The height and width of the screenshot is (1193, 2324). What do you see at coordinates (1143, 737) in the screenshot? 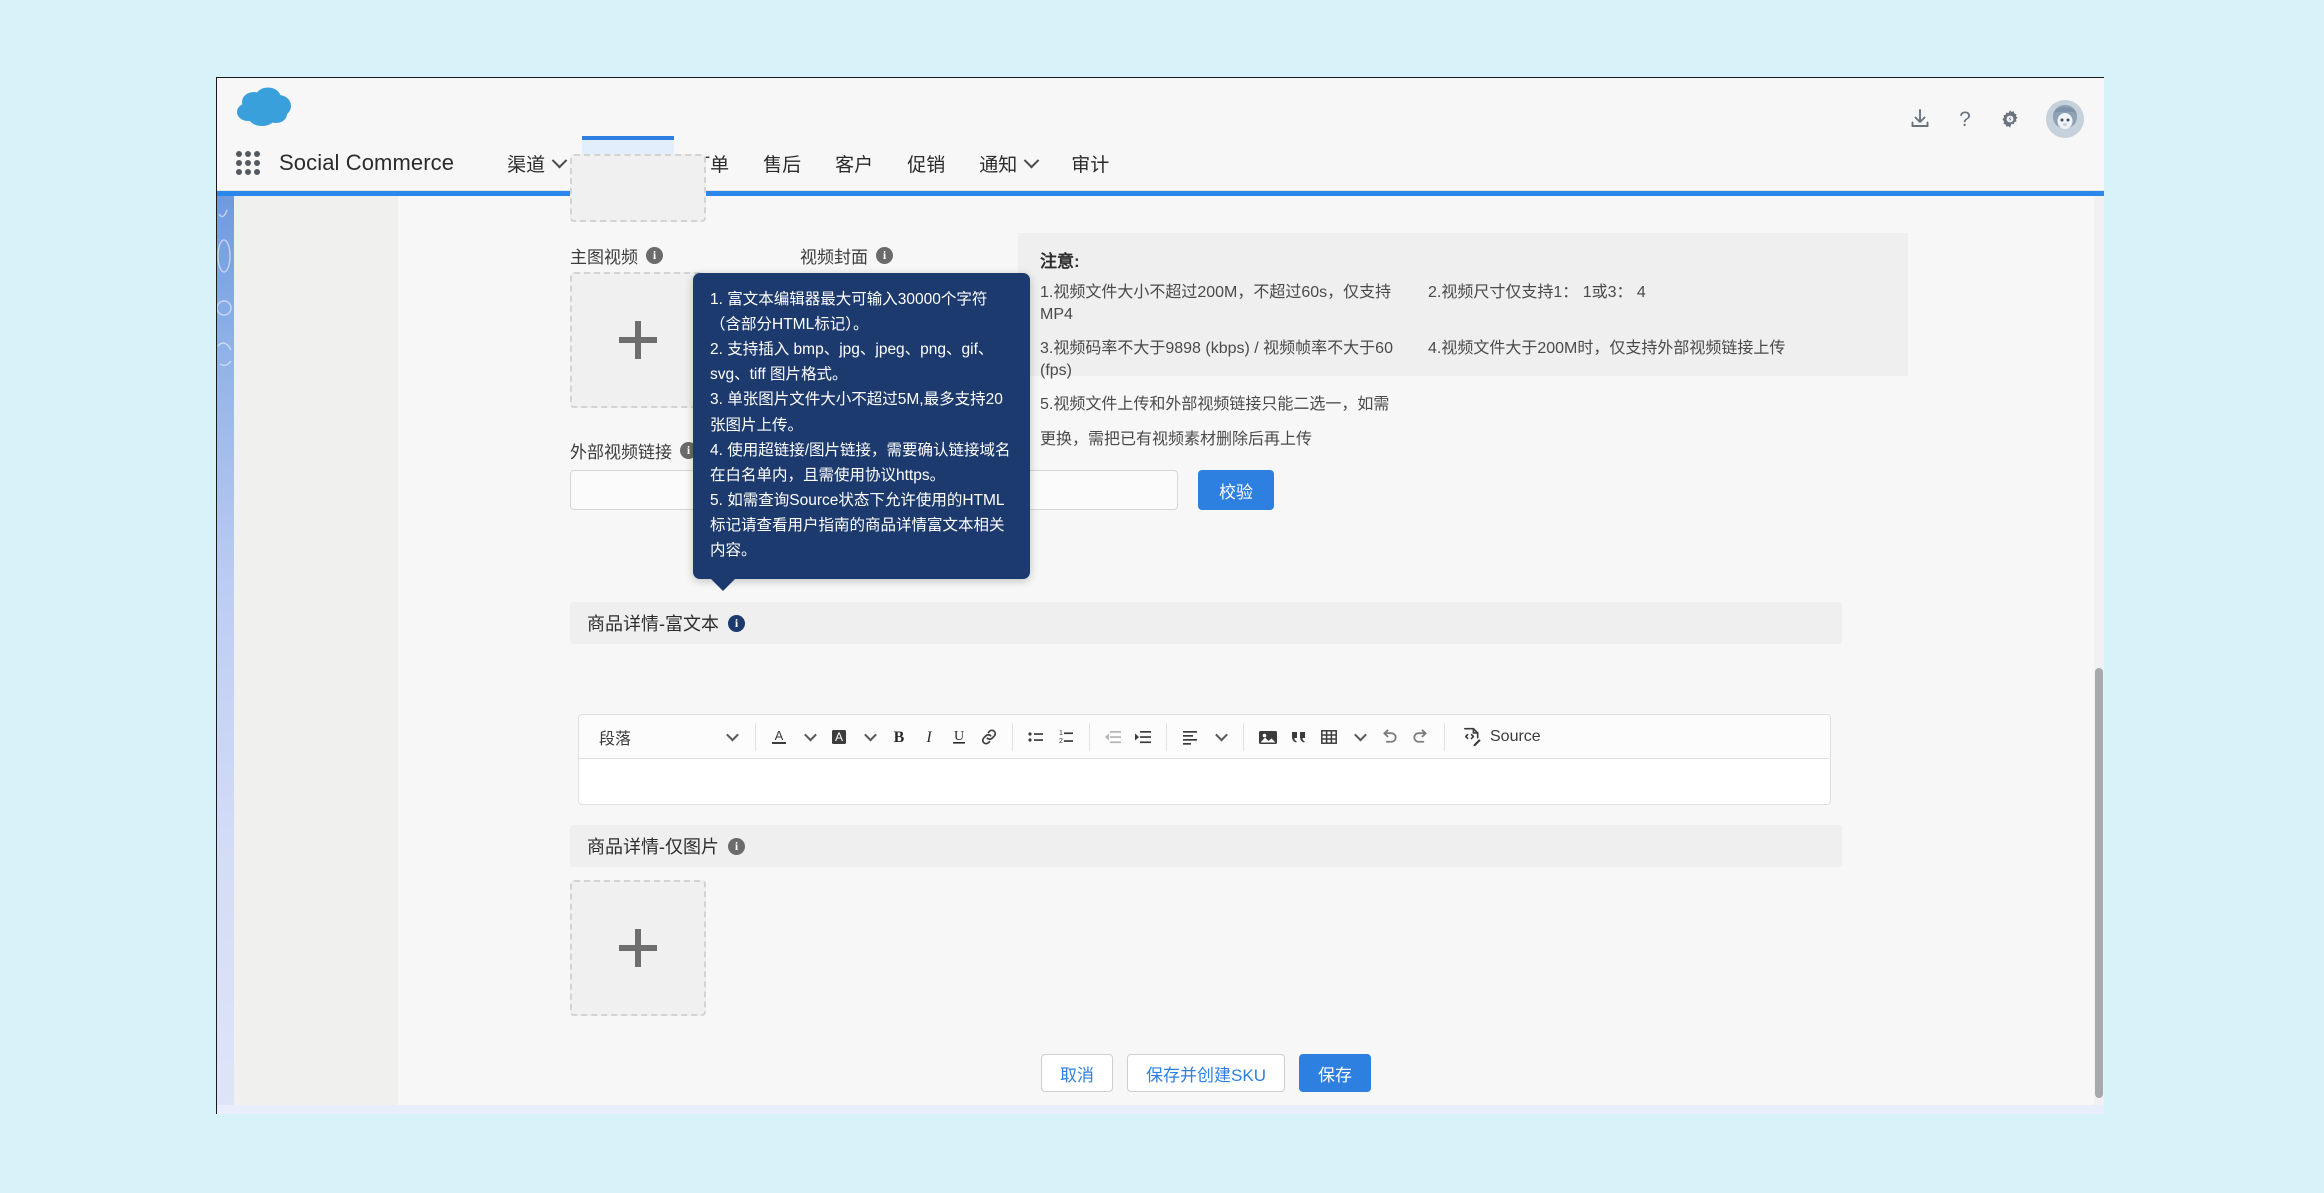
I see `indent-icon` at bounding box center [1143, 737].